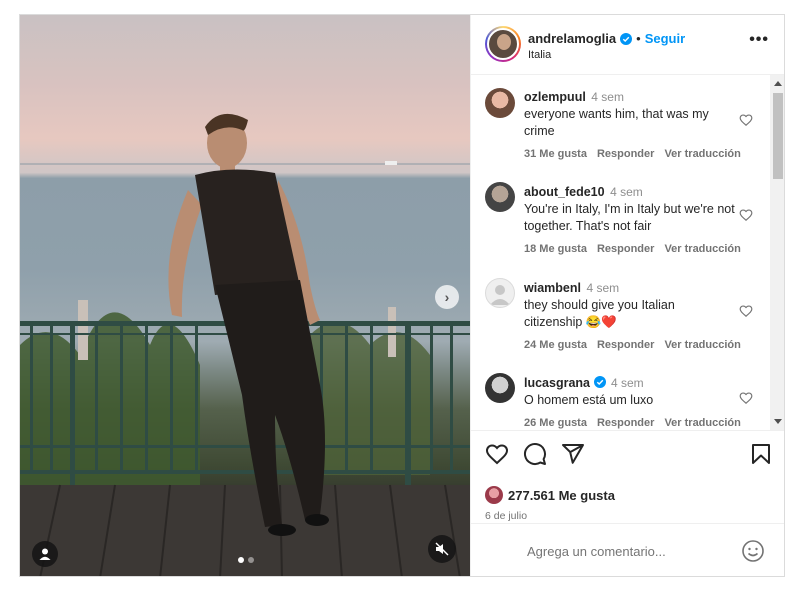 Image resolution: width=800 pixels, height=592 pixels. I want to click on comment-input, so click(627, 551).